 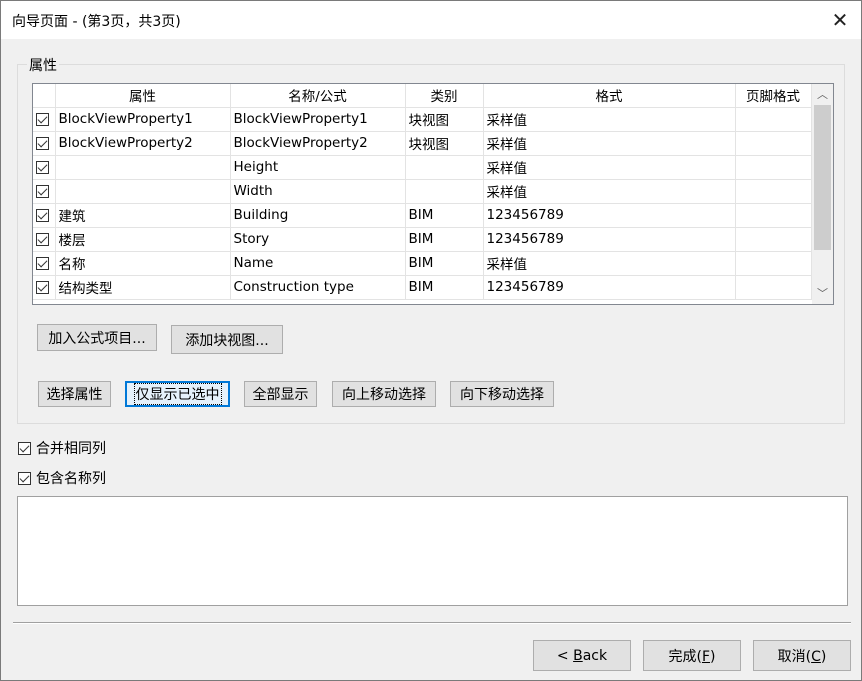 I want to click on cell-name-formula: Height, so click(x=318, y=167).